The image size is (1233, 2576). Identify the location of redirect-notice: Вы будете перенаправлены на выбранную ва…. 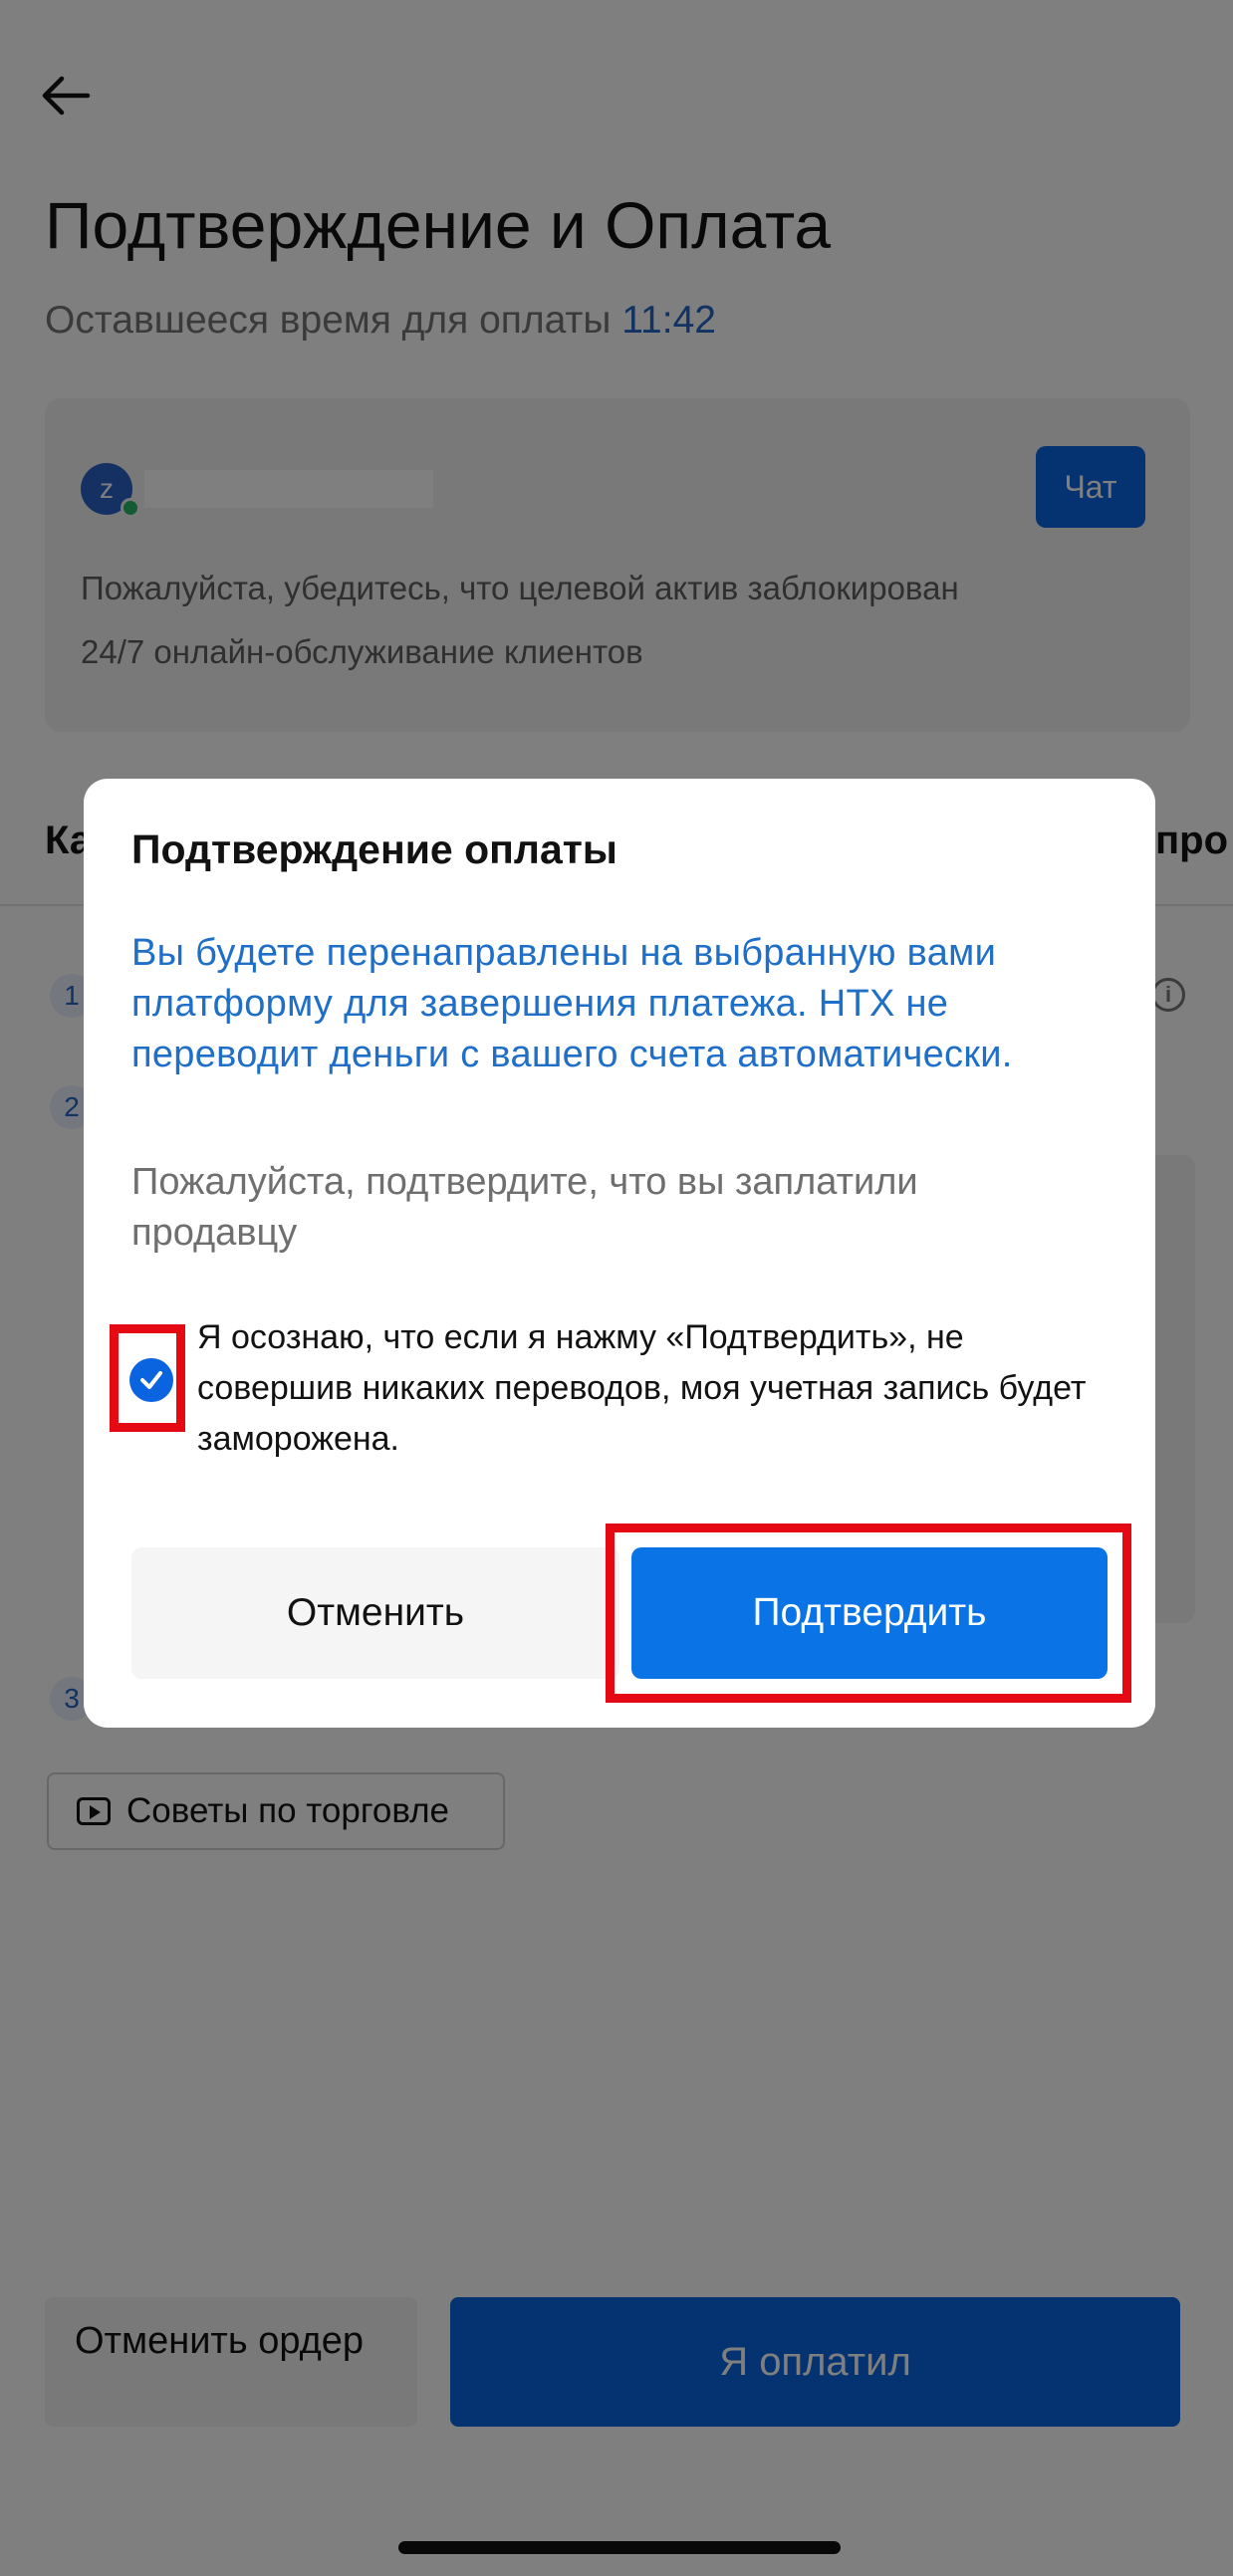
(572, 1003).